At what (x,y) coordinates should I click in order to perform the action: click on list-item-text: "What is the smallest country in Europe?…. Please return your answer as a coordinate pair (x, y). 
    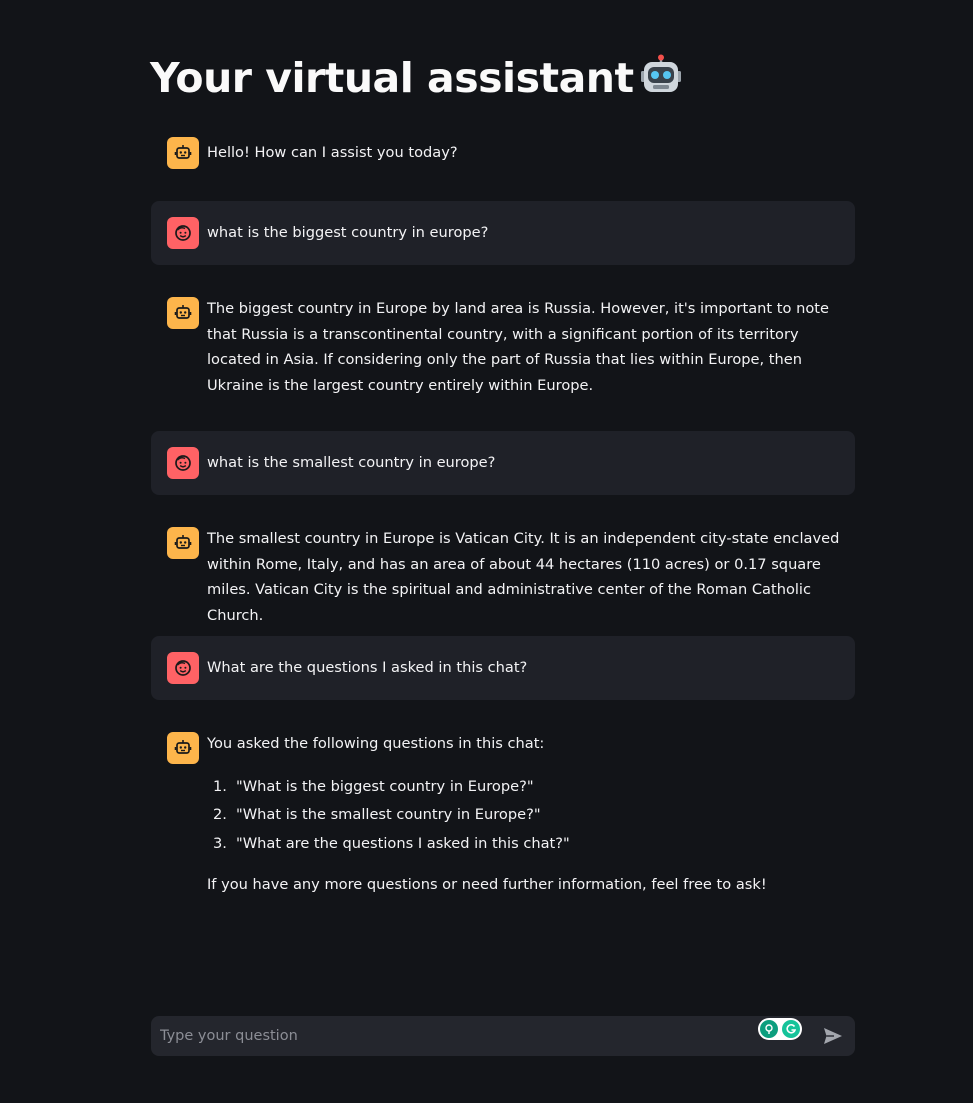
    Looking at the image, I should click on (388, 815).